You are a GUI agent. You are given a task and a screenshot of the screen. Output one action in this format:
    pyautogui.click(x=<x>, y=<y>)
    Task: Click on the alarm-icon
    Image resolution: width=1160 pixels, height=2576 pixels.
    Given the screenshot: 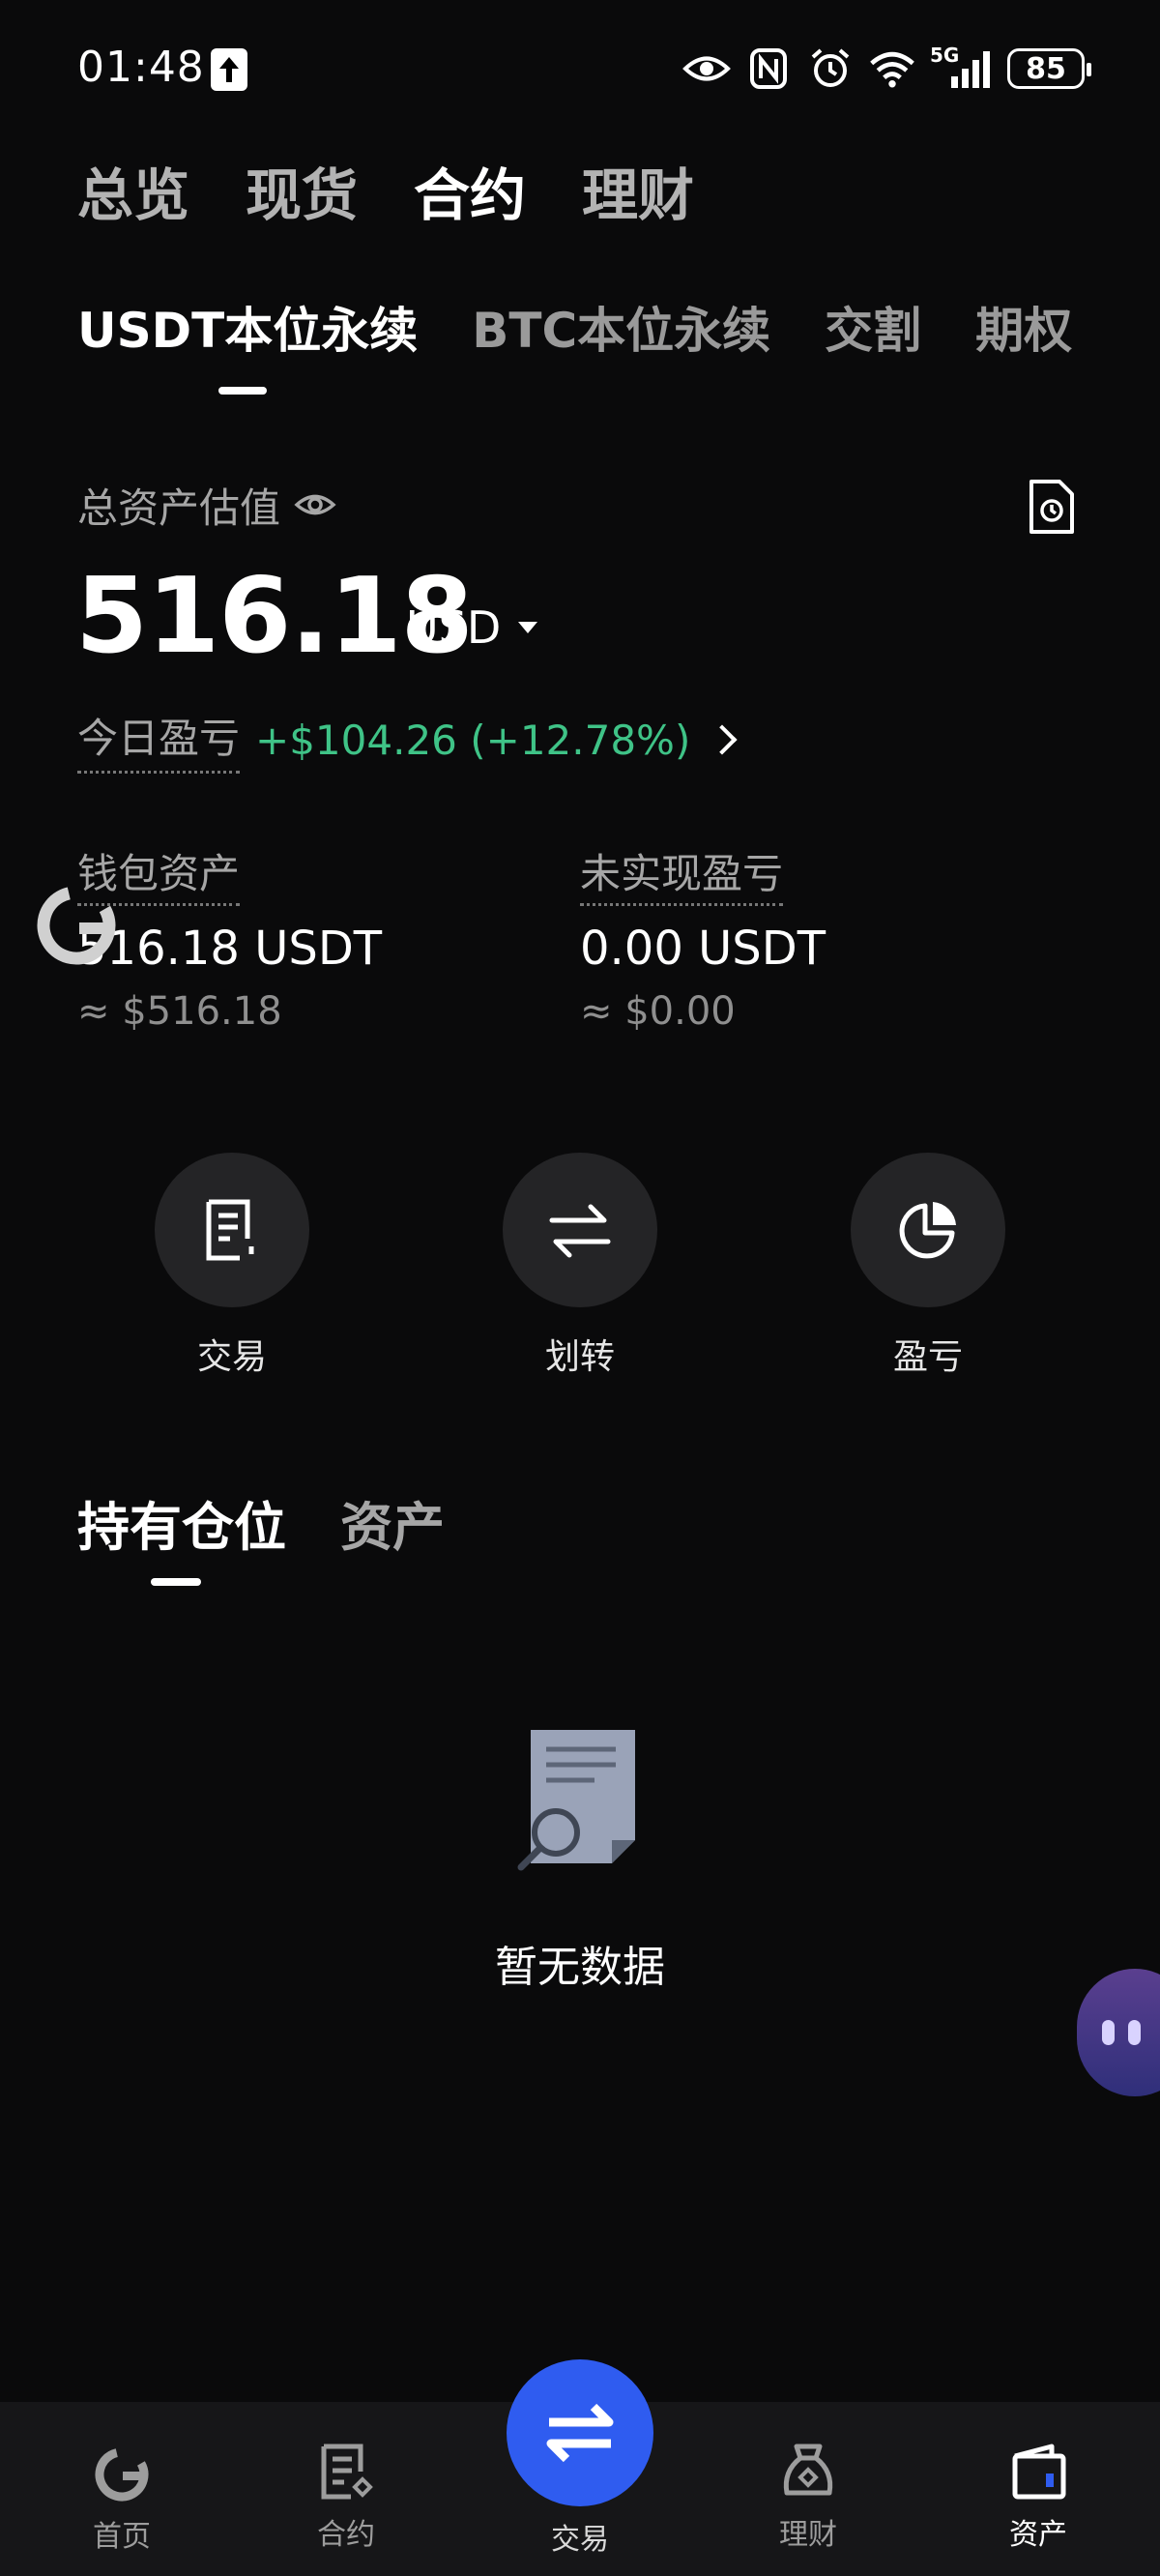 What is the action you would take?
    pyautogui.click(x=830, y=68)
    